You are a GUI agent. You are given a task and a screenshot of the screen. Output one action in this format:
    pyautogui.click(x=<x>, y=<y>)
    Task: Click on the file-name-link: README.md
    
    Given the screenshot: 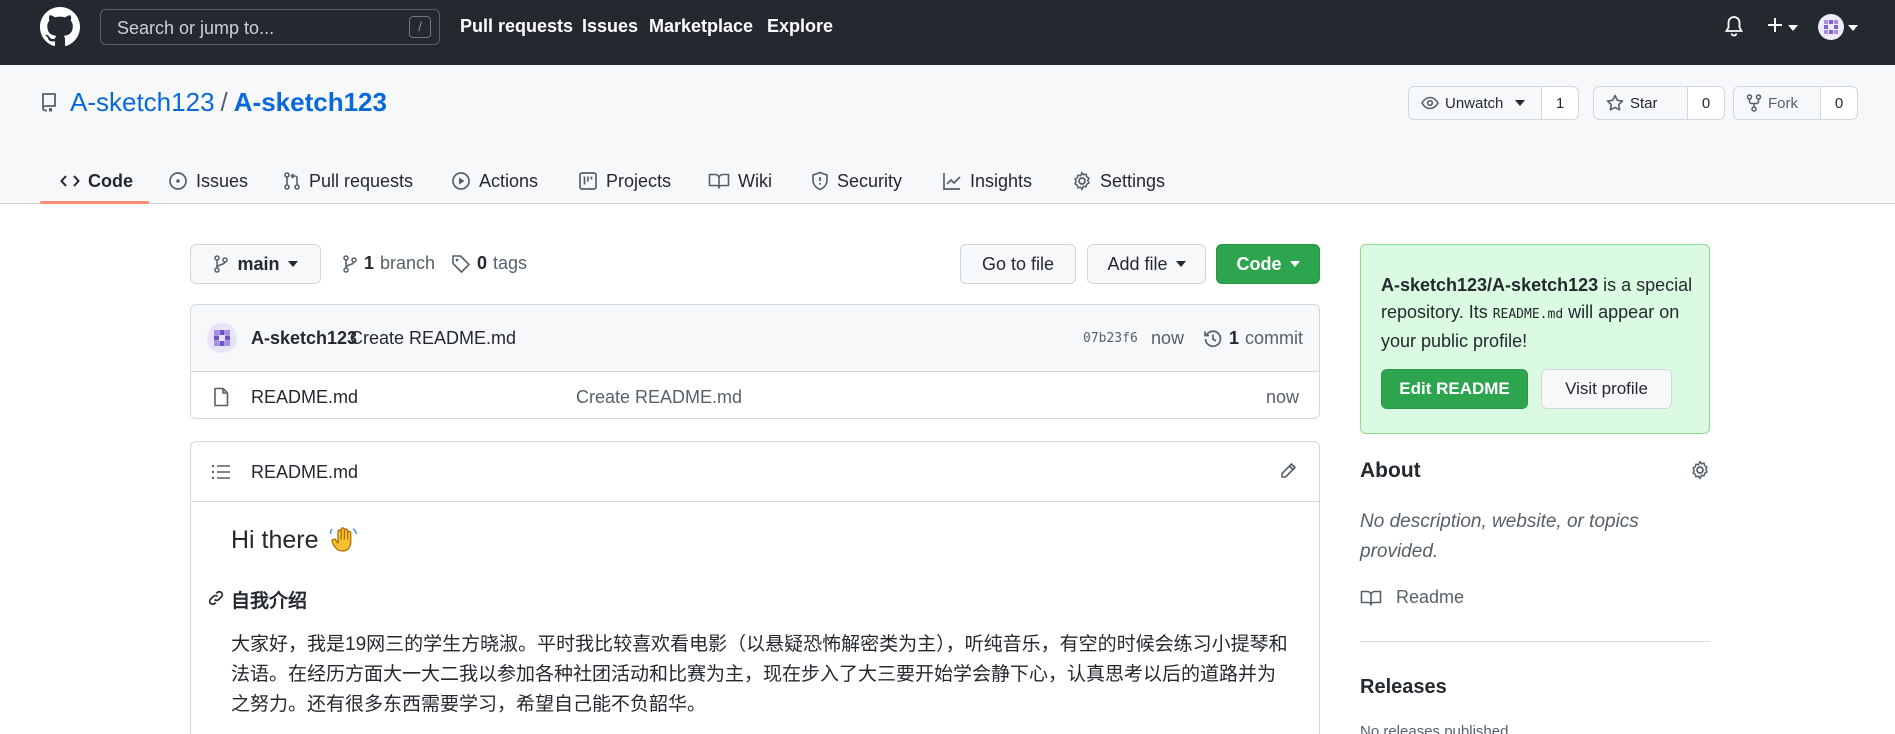 What is the action you would take?
    pyautogui.click(x=304, y=397)
    